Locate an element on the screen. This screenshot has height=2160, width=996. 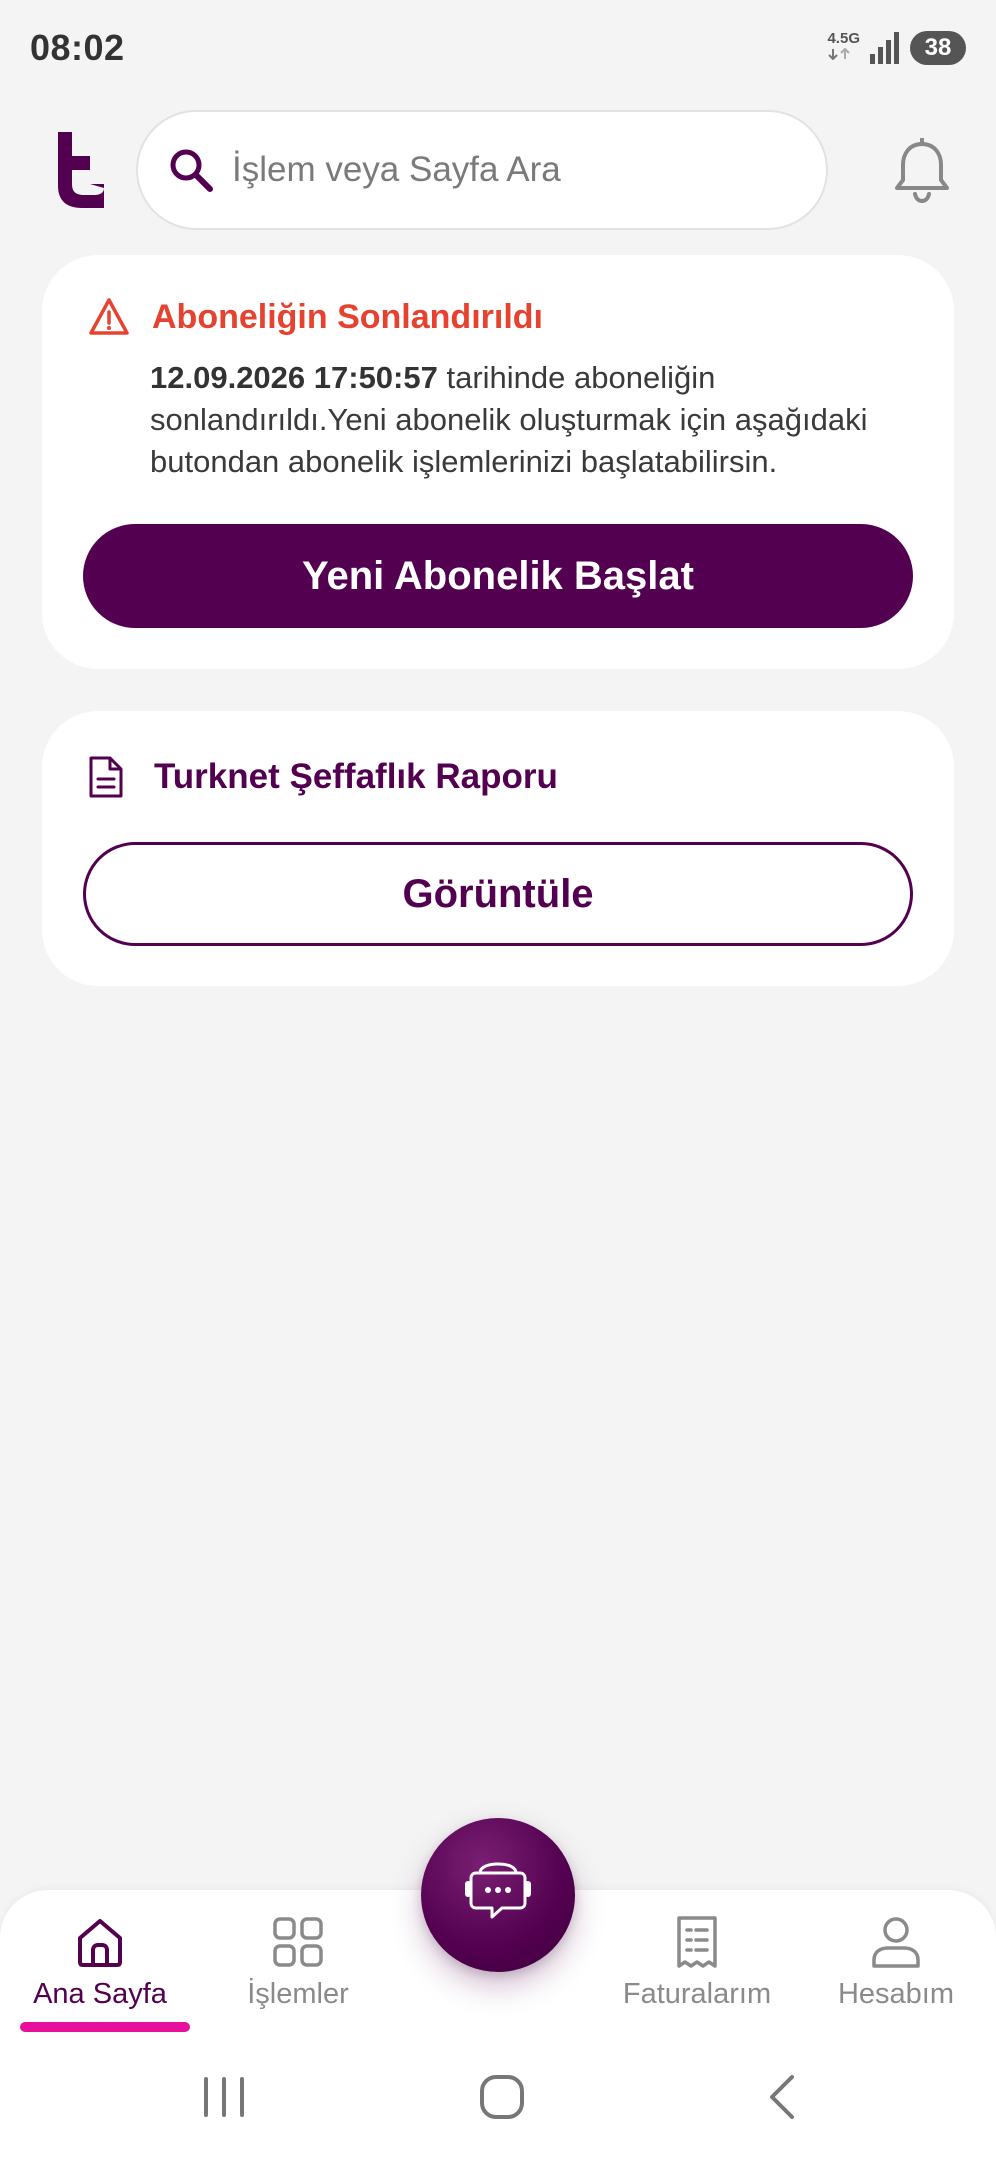
transparency-report-card: Turknet Şeffaflık Raporu Görüntüle is located at coordinates (498, 848).